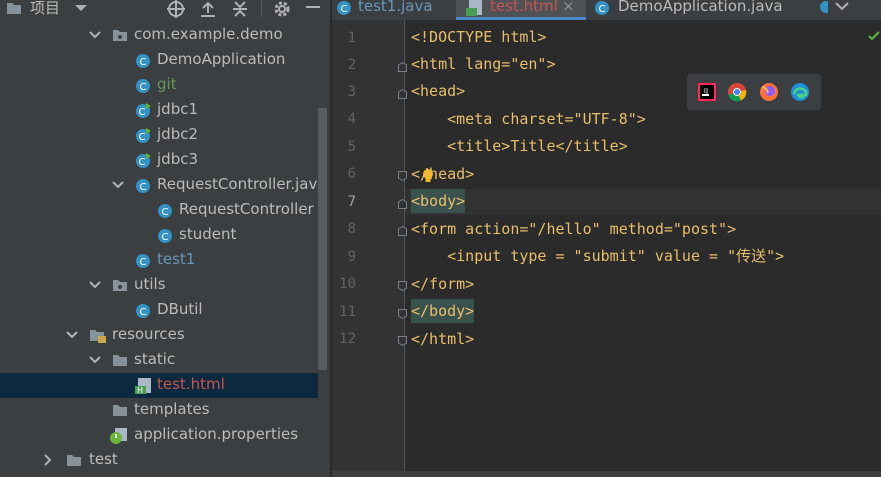  What do you see at coordinates (313, 8) in the screenshot?
I see `minimize-icon` at bounding box center [313, 8].